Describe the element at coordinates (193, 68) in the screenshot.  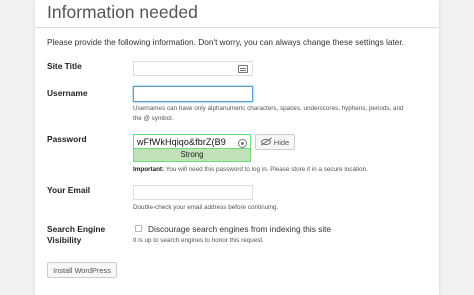
I see `site-title-input` at that location.